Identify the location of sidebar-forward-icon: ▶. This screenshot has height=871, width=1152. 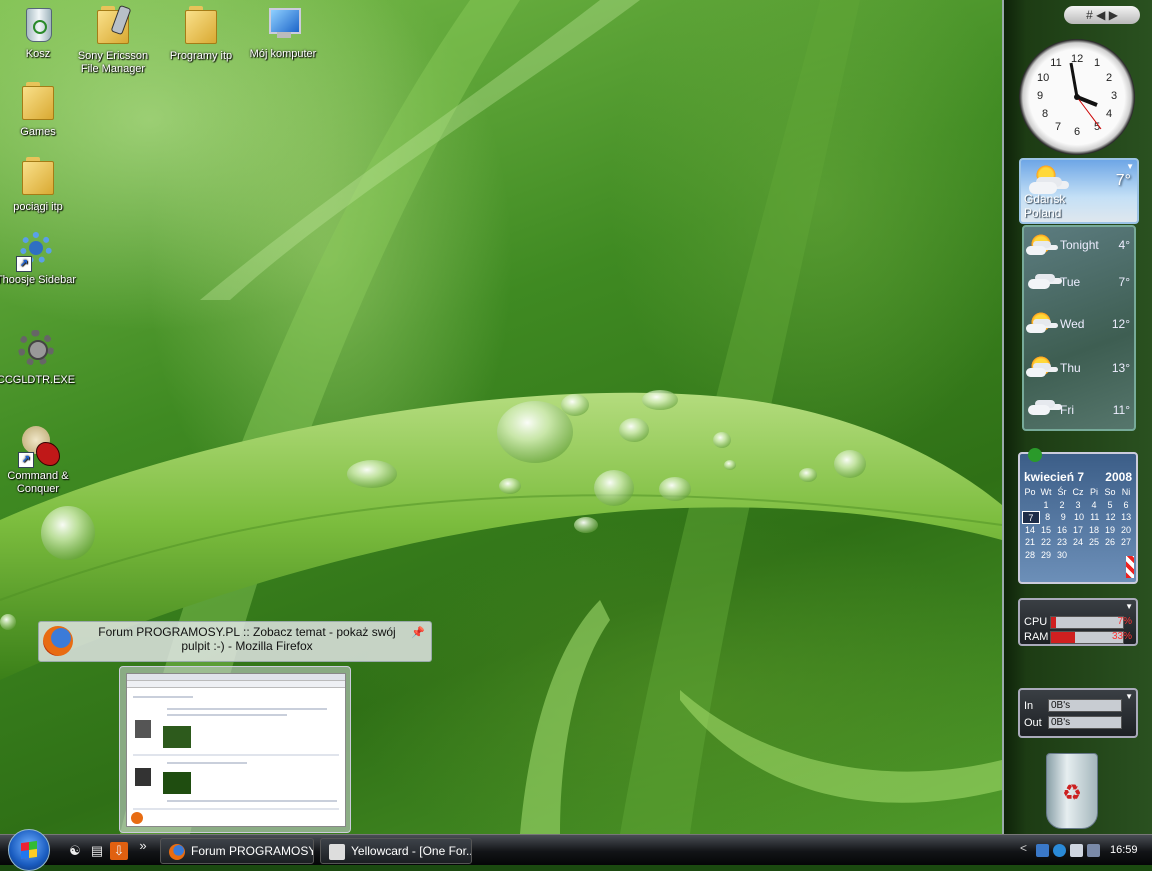
(1113, 15).